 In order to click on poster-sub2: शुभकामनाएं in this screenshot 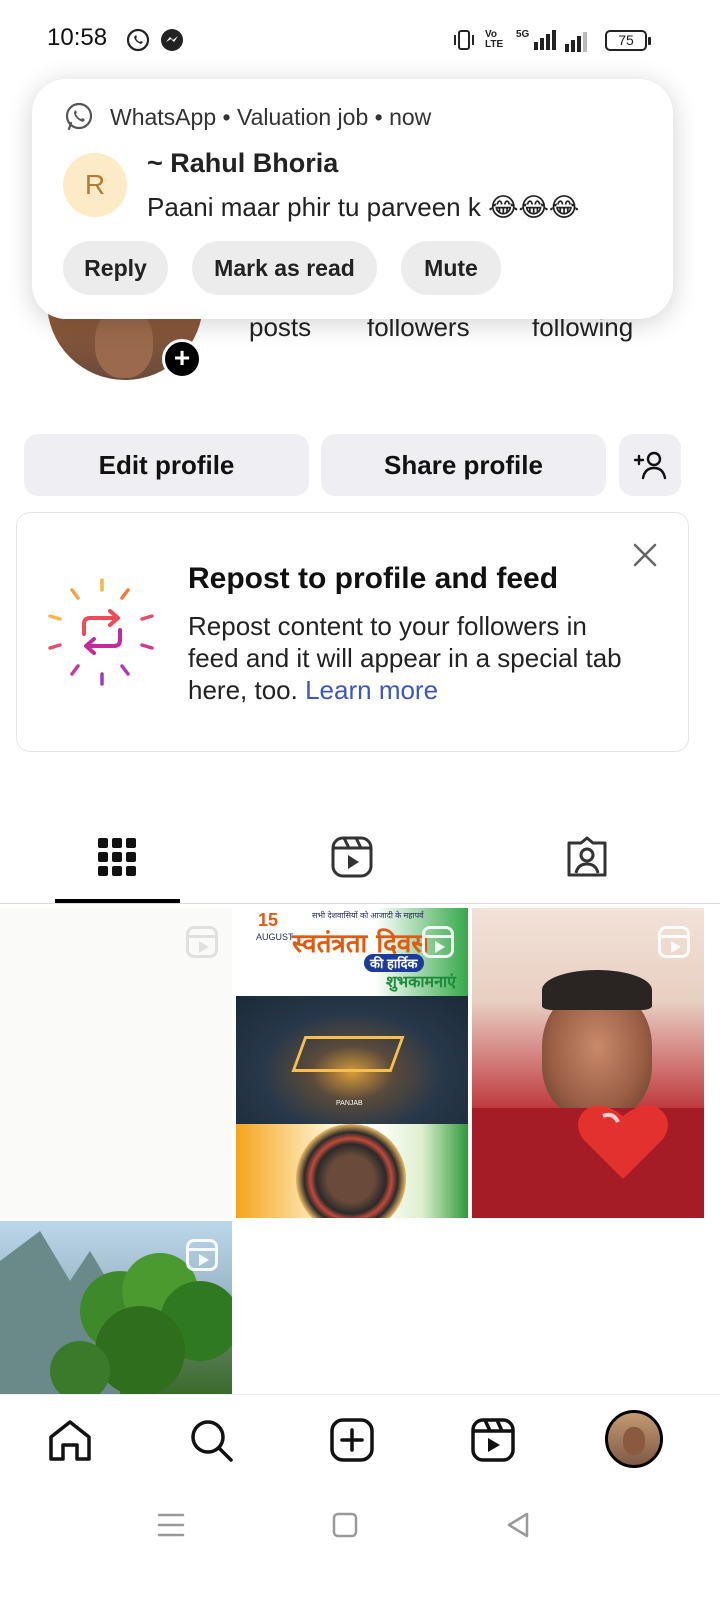, I will do `click(421, 982)`.